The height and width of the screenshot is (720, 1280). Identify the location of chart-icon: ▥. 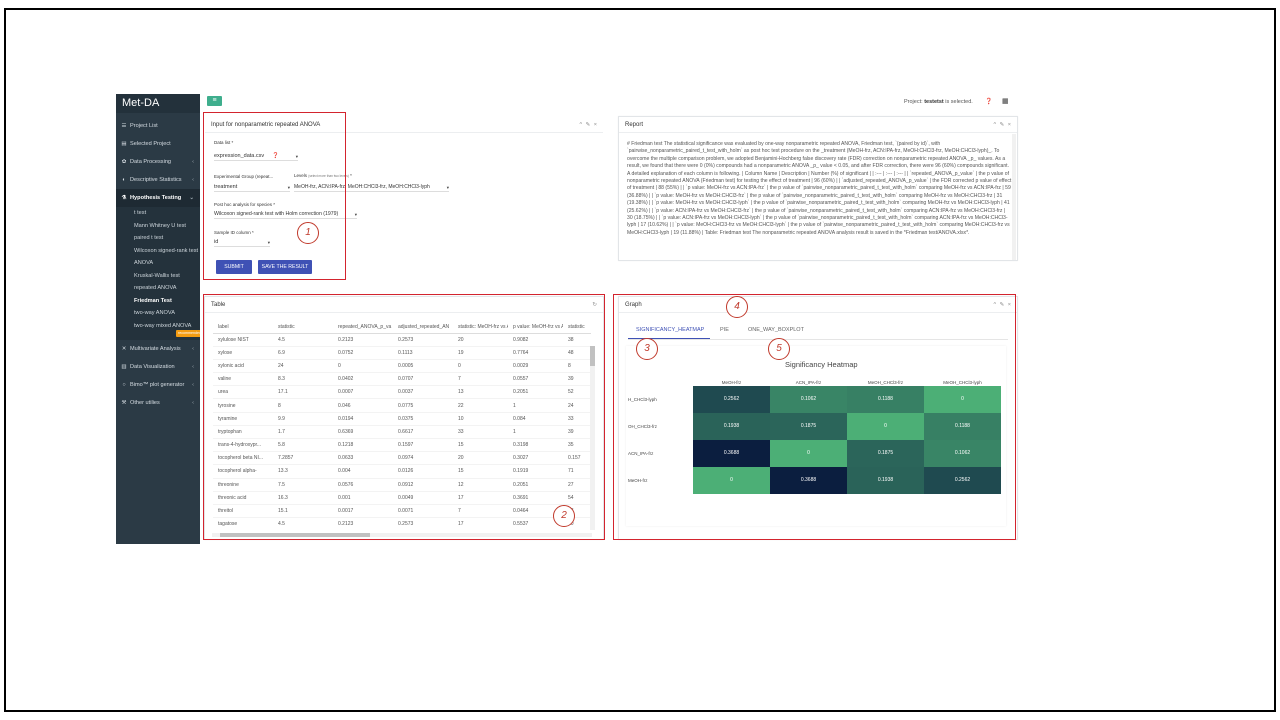
(124, 366).